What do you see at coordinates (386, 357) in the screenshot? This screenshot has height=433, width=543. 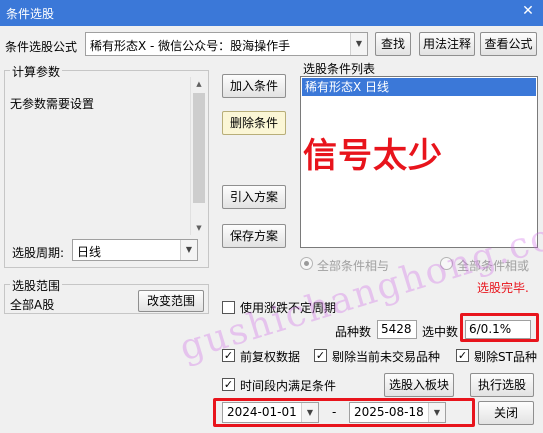 I see `exclude-untraded-label: 剔除当前未交易品种` at bounding box center [386, 357].